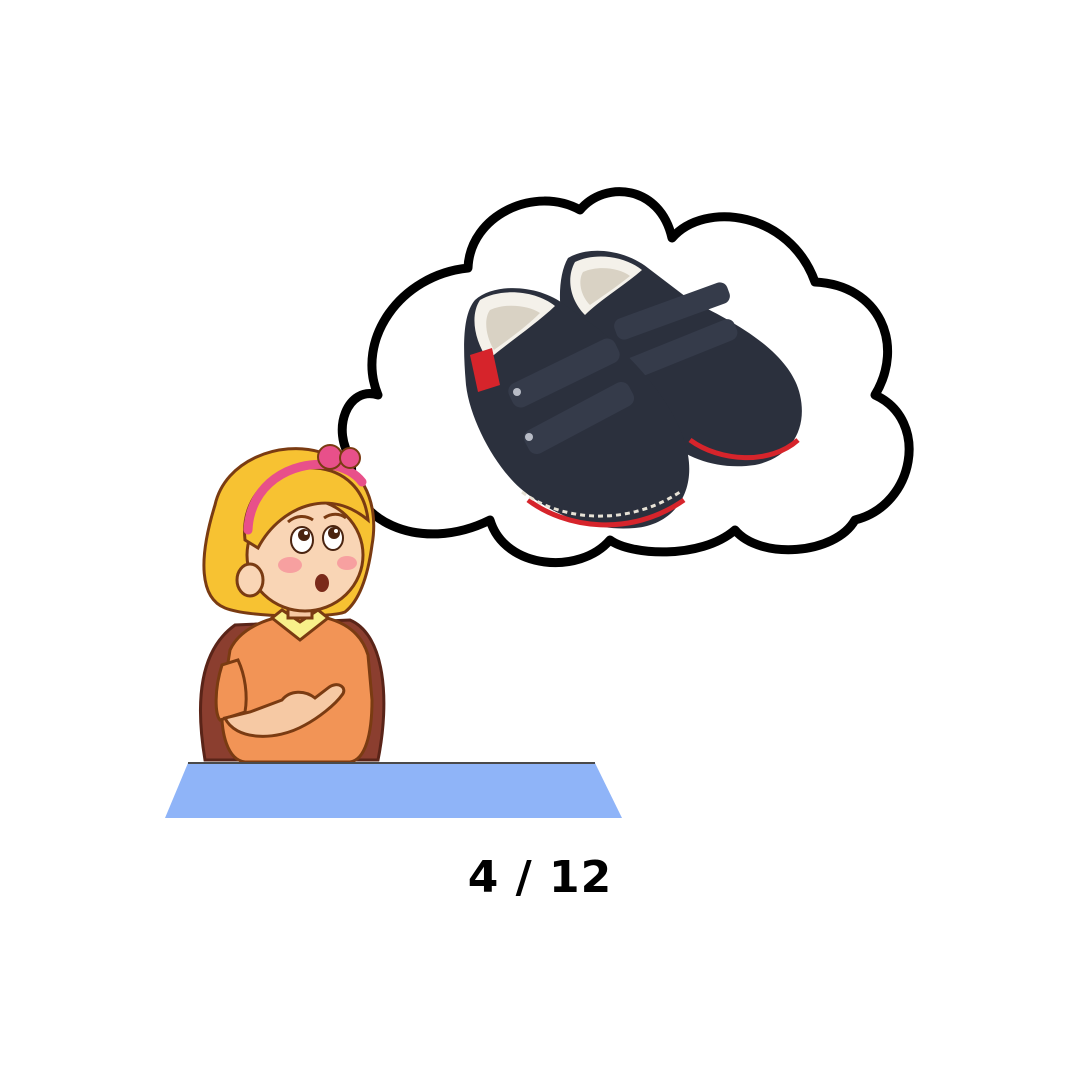  Describe the element at coordinates (393, 790) in the screenshot. I see `desk` at that location.